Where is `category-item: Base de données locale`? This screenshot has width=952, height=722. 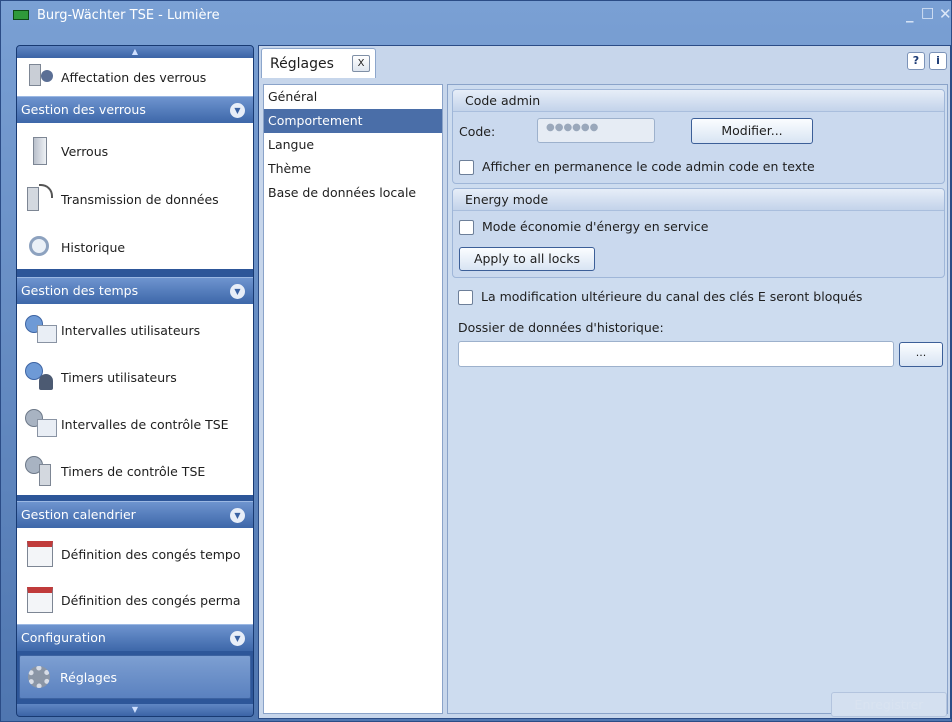
category-item: Base de données locale is located at coordinates (353, 193).